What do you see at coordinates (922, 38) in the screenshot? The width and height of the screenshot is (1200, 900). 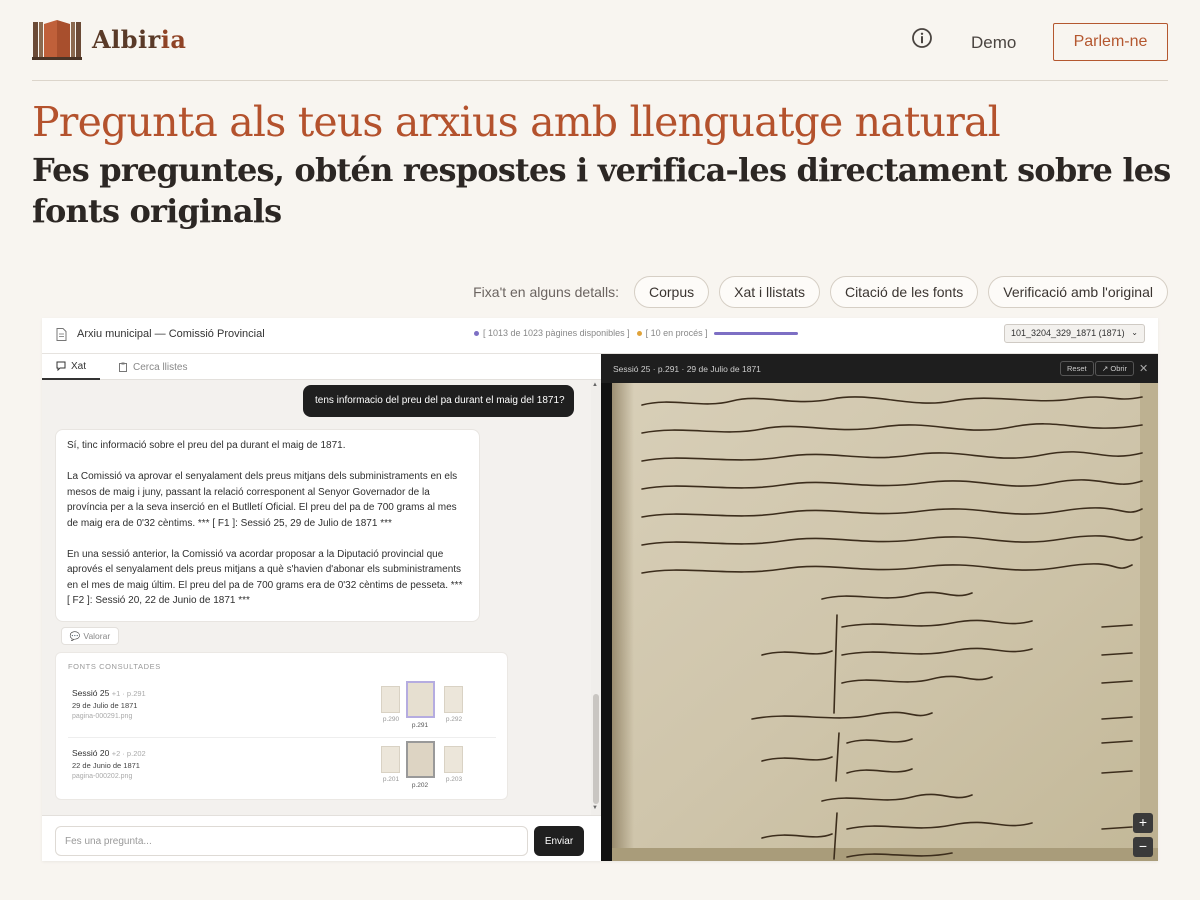 I see `info-icon` at bounding box center [922, 38].